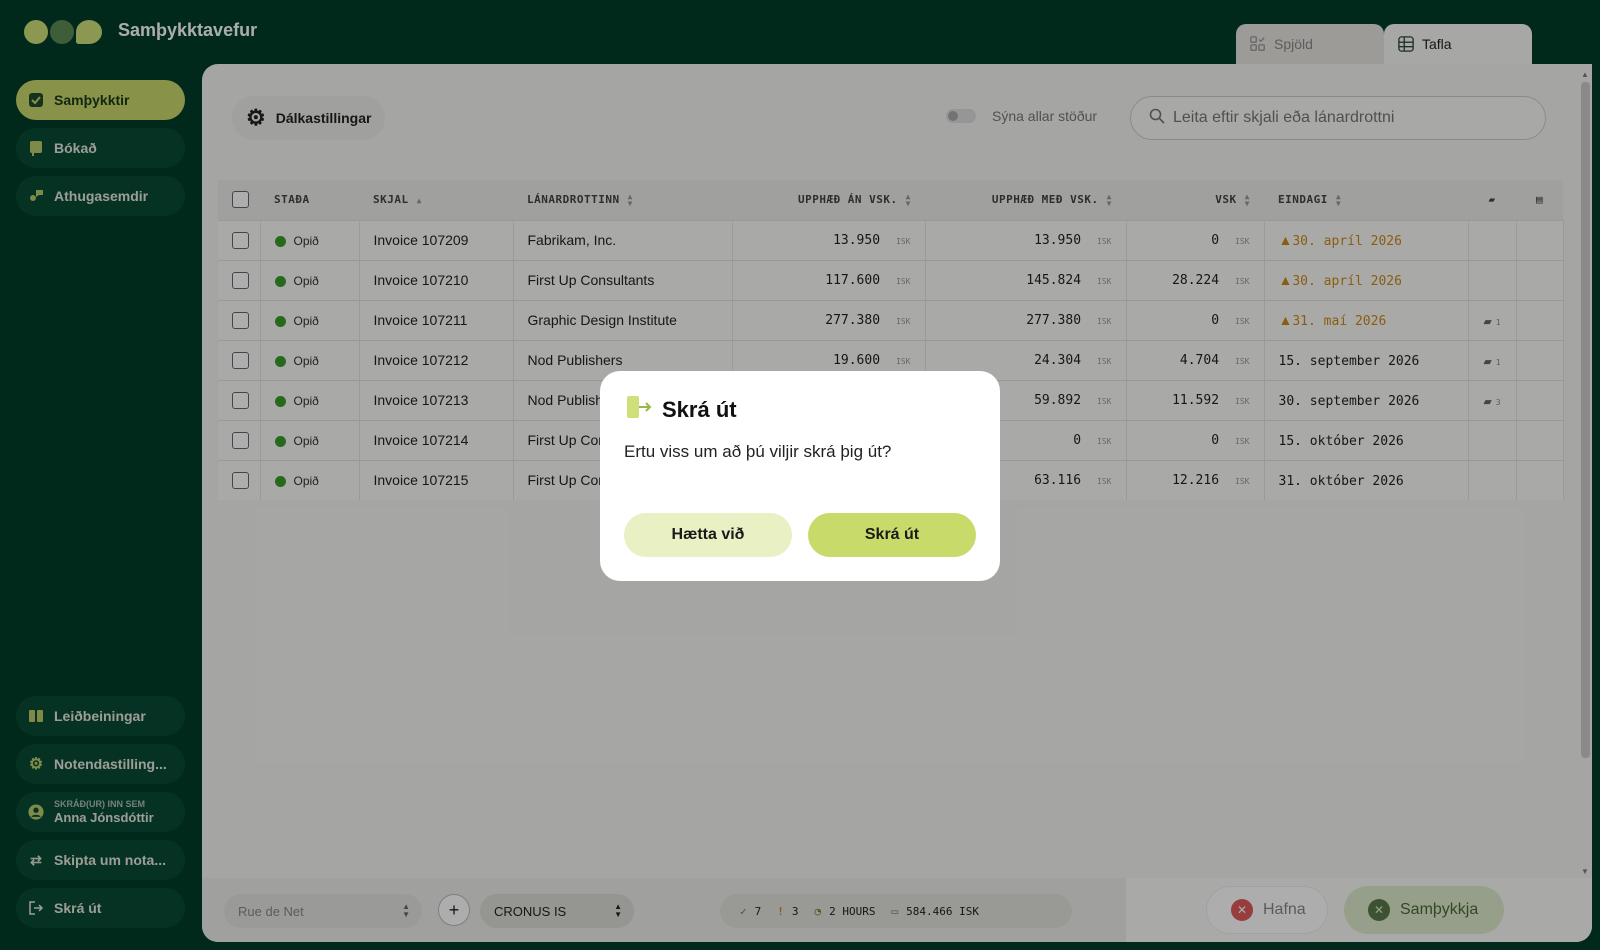 The width and height of the screenshot is (1600, 950). I want to click on dialog-message: Ertu viss um að þú viljir skrá þig út?, so click(758, 451).